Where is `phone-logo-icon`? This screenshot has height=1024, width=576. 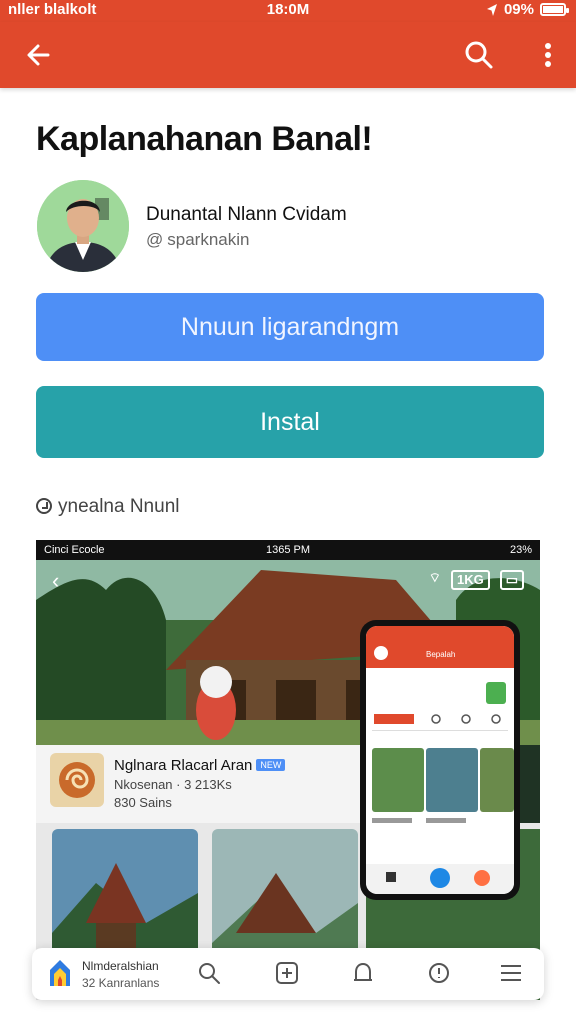
phone-logo-icon is located at coordinates (381, 653).